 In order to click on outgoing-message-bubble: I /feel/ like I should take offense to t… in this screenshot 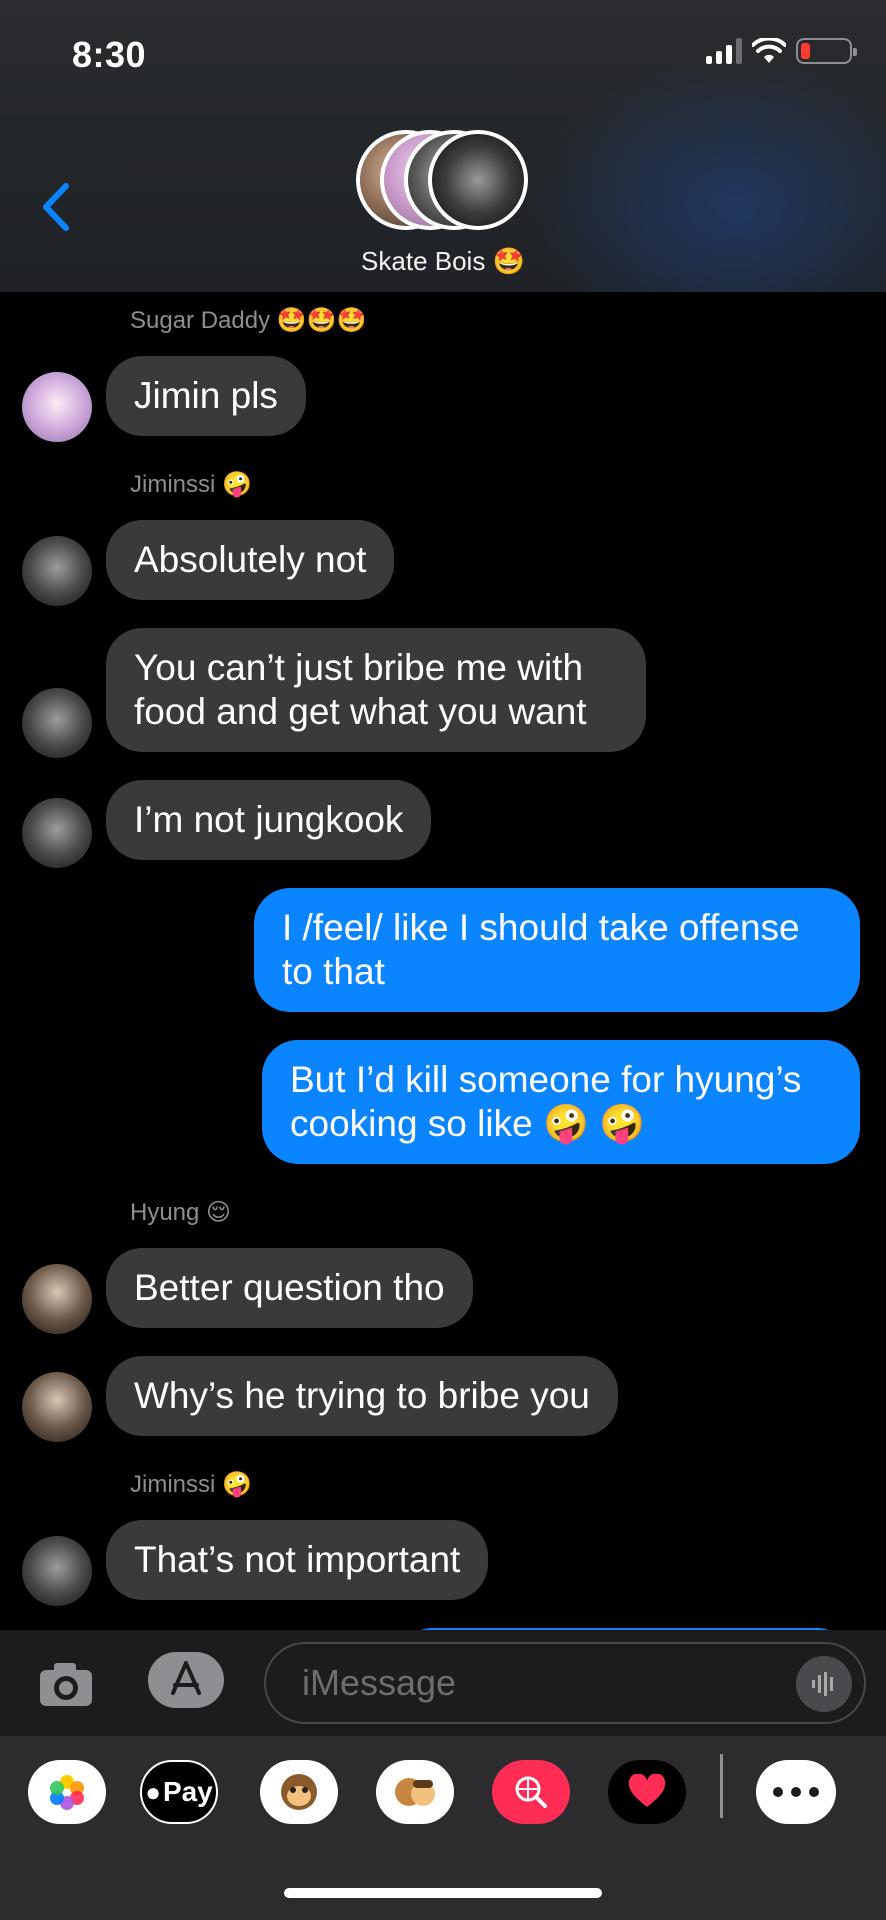, I will do `click(557, 950)`.